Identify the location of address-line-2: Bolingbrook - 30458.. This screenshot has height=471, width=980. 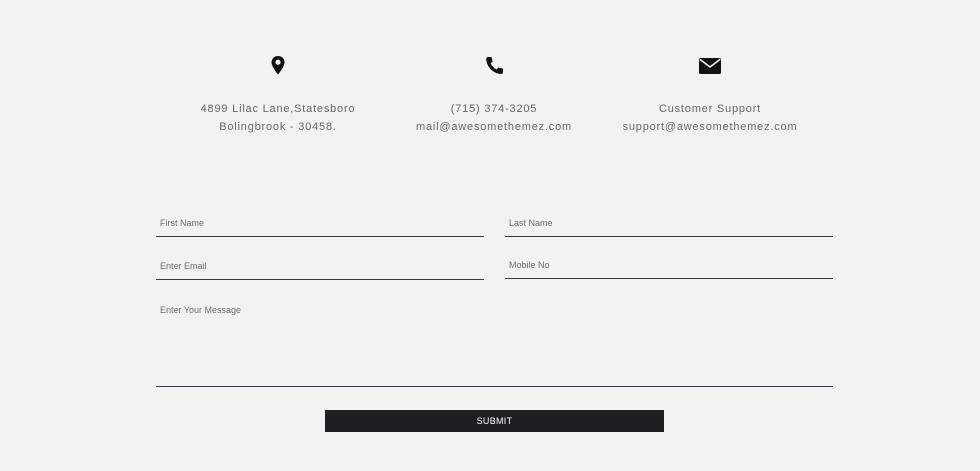
(278, 127).